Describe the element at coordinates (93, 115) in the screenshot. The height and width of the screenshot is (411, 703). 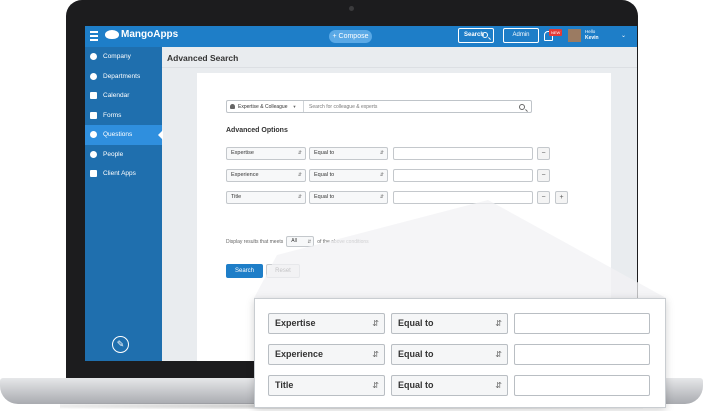
I see `forms-icon` at that location.